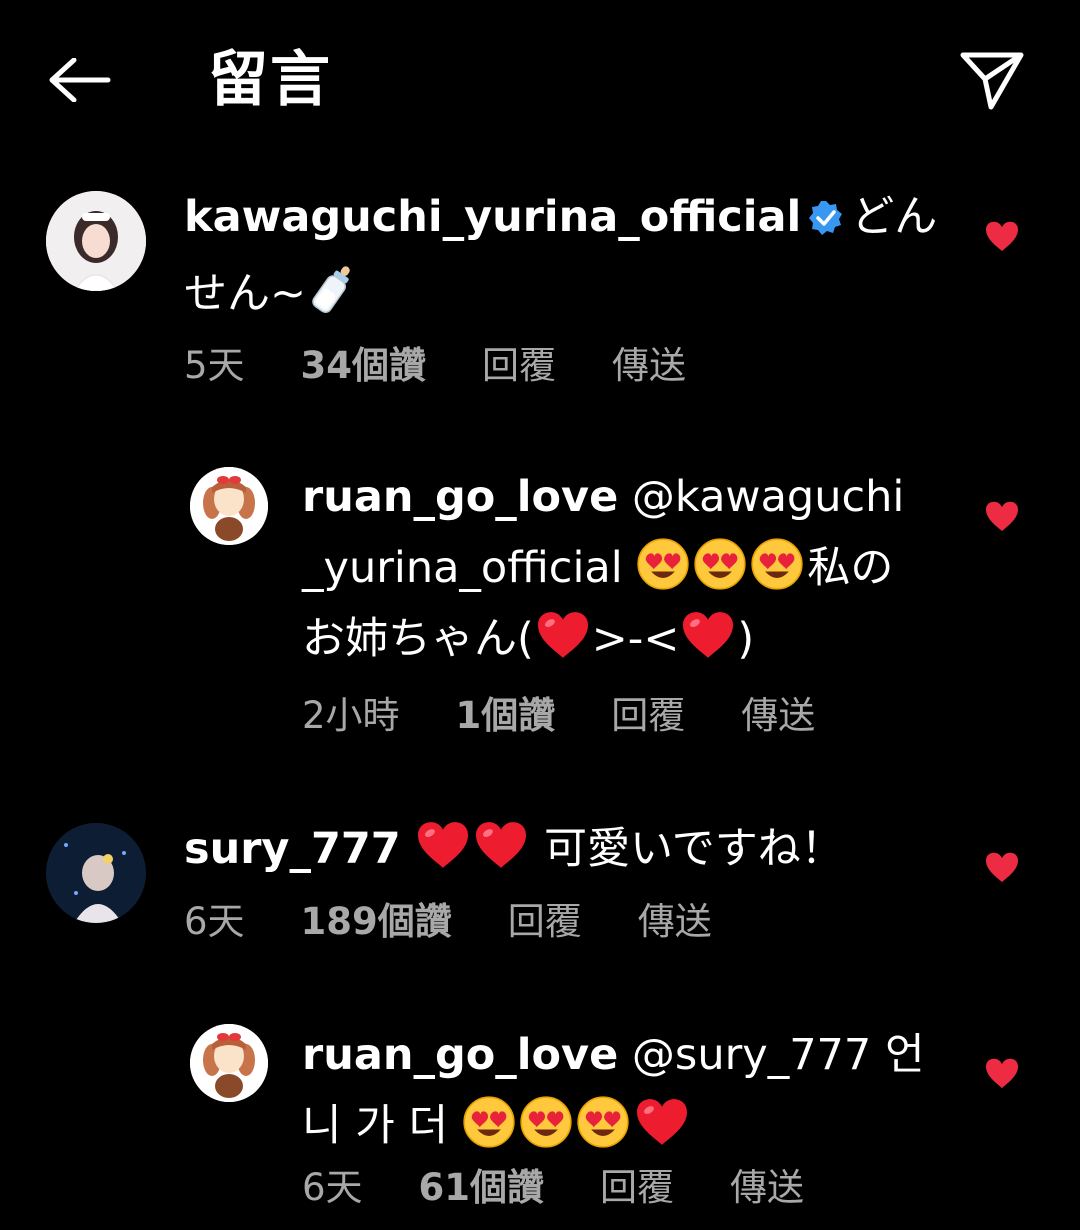 The height and width of the screenshot is (1230, 1080). I want to click on mention-link: @sury_777, so click(751, 1055).